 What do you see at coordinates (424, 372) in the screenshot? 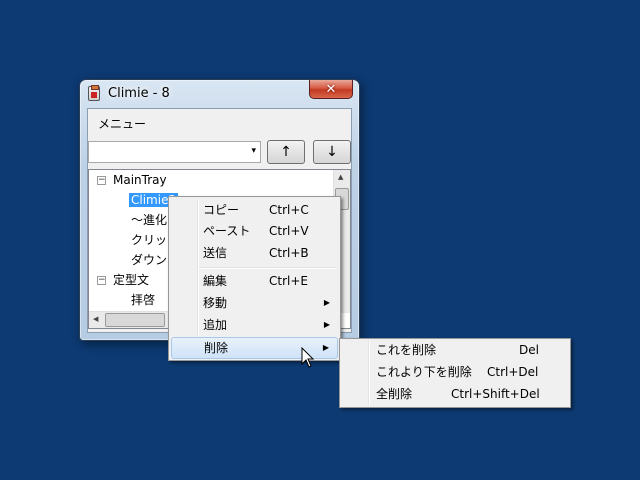
I see `menu-item-label: これより下を削除` at bounding box center [424, 372].